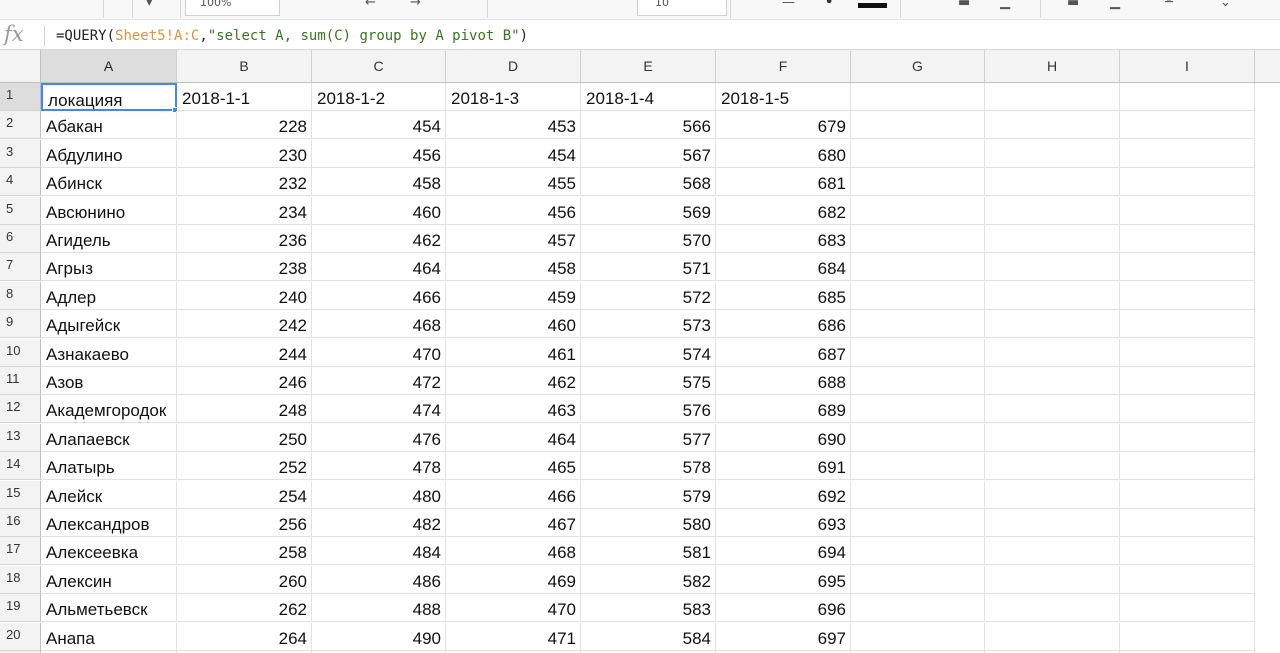  Describe the element at coordinates (109, 381) in the screenshot. I see `cell-a: Азов` at that location.